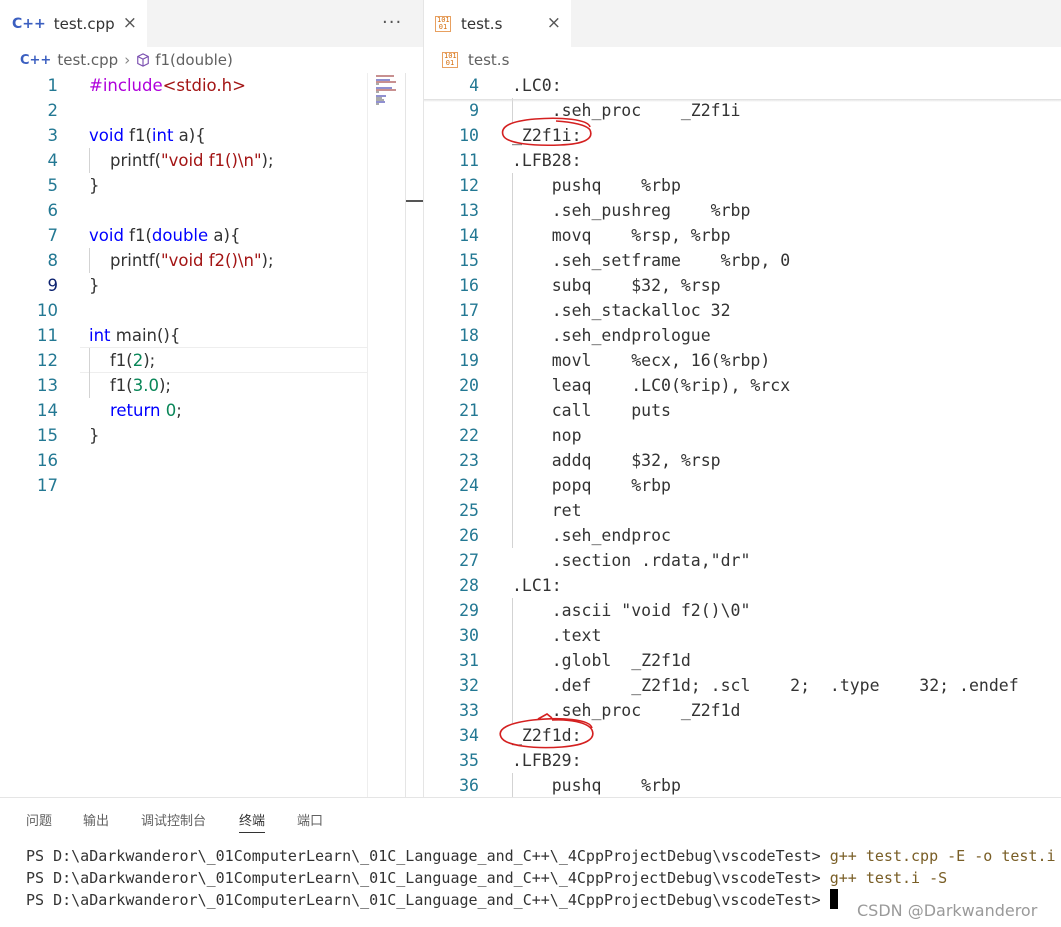  Describe the element at coordinates (47, 310) in the screenshot. I see `code-line: 10` at that location.